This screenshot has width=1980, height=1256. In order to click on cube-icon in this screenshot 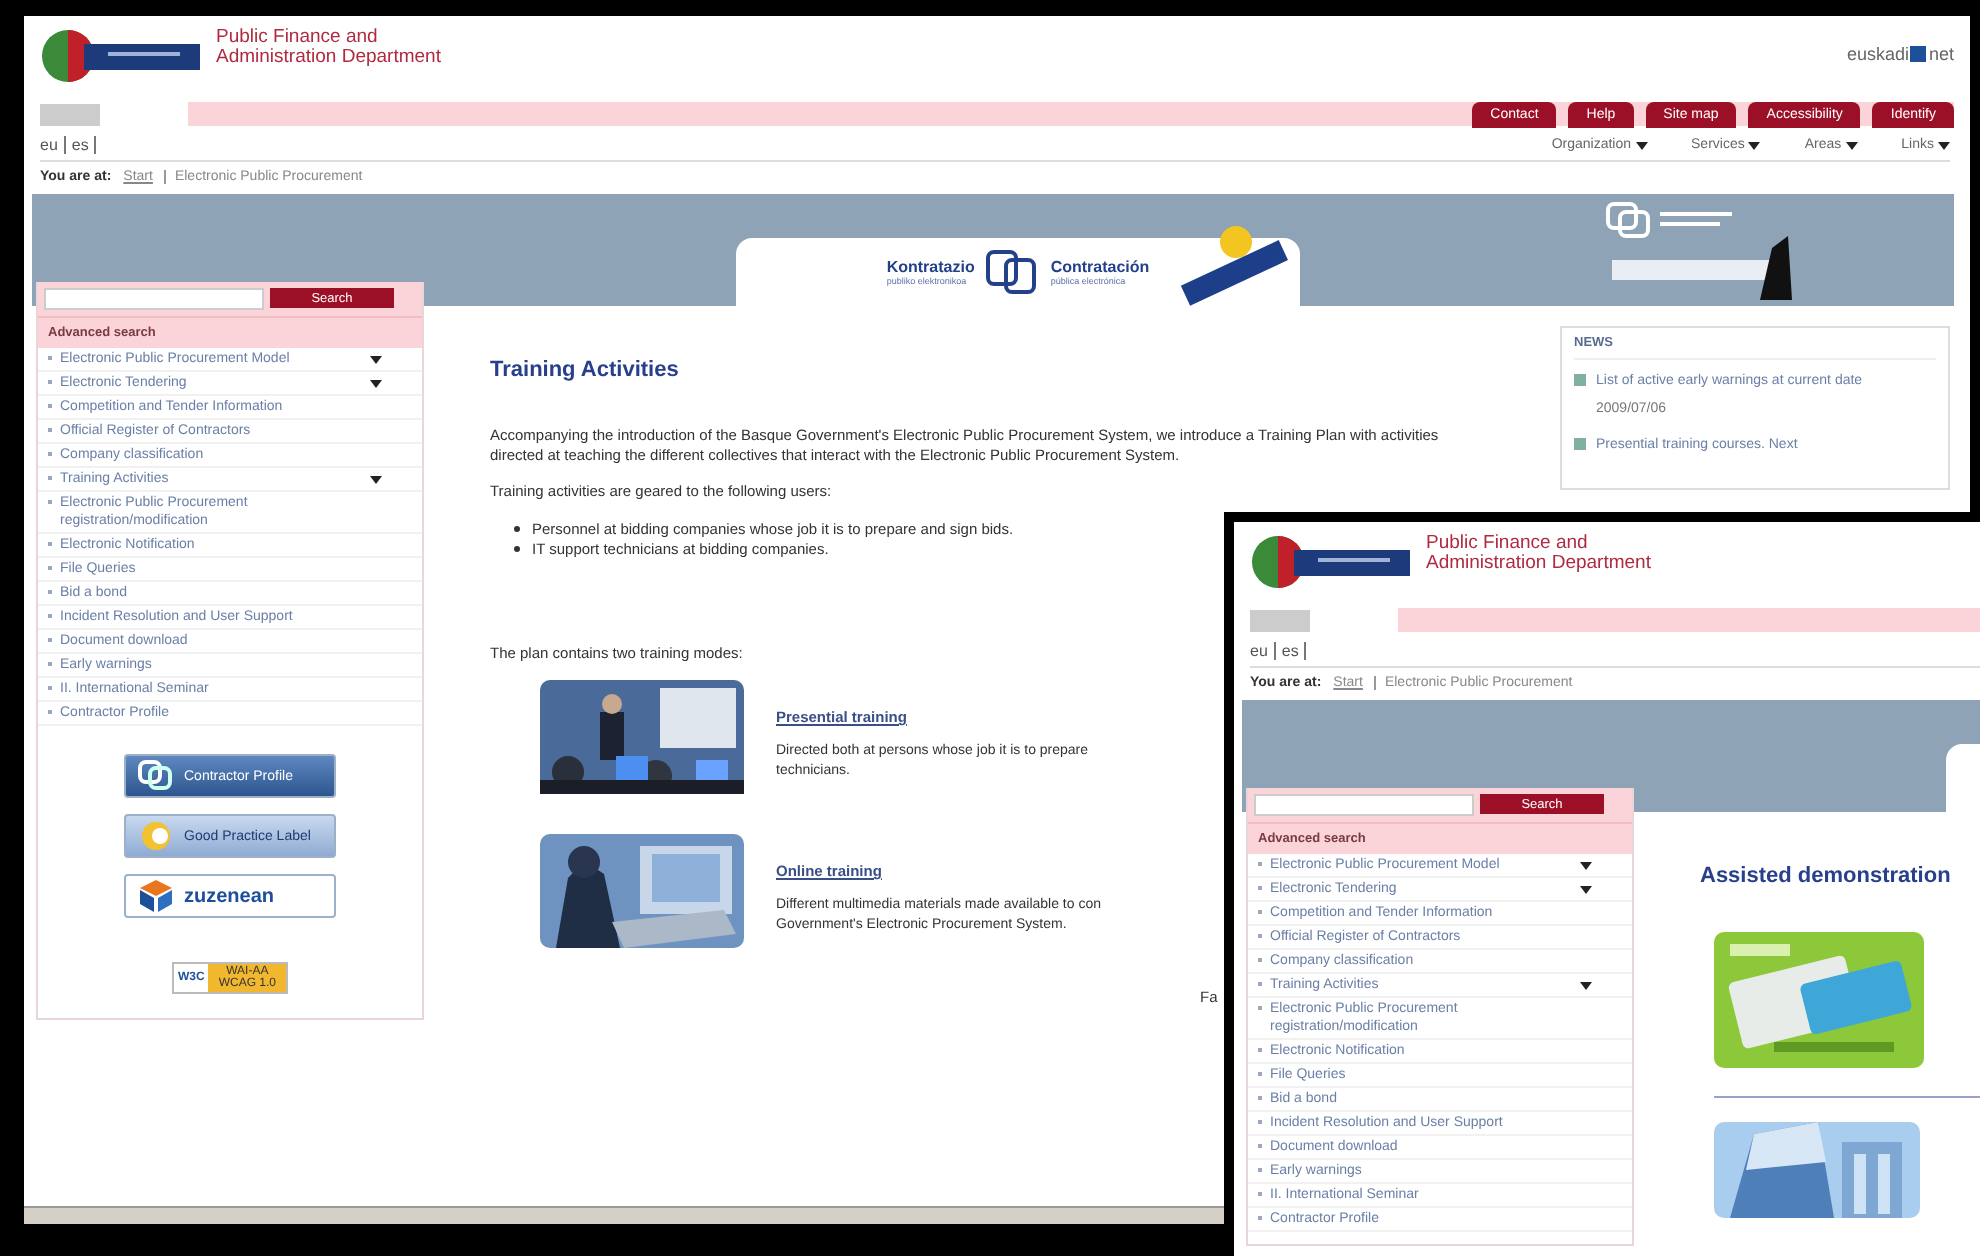, I will do `click(156, 896)`.